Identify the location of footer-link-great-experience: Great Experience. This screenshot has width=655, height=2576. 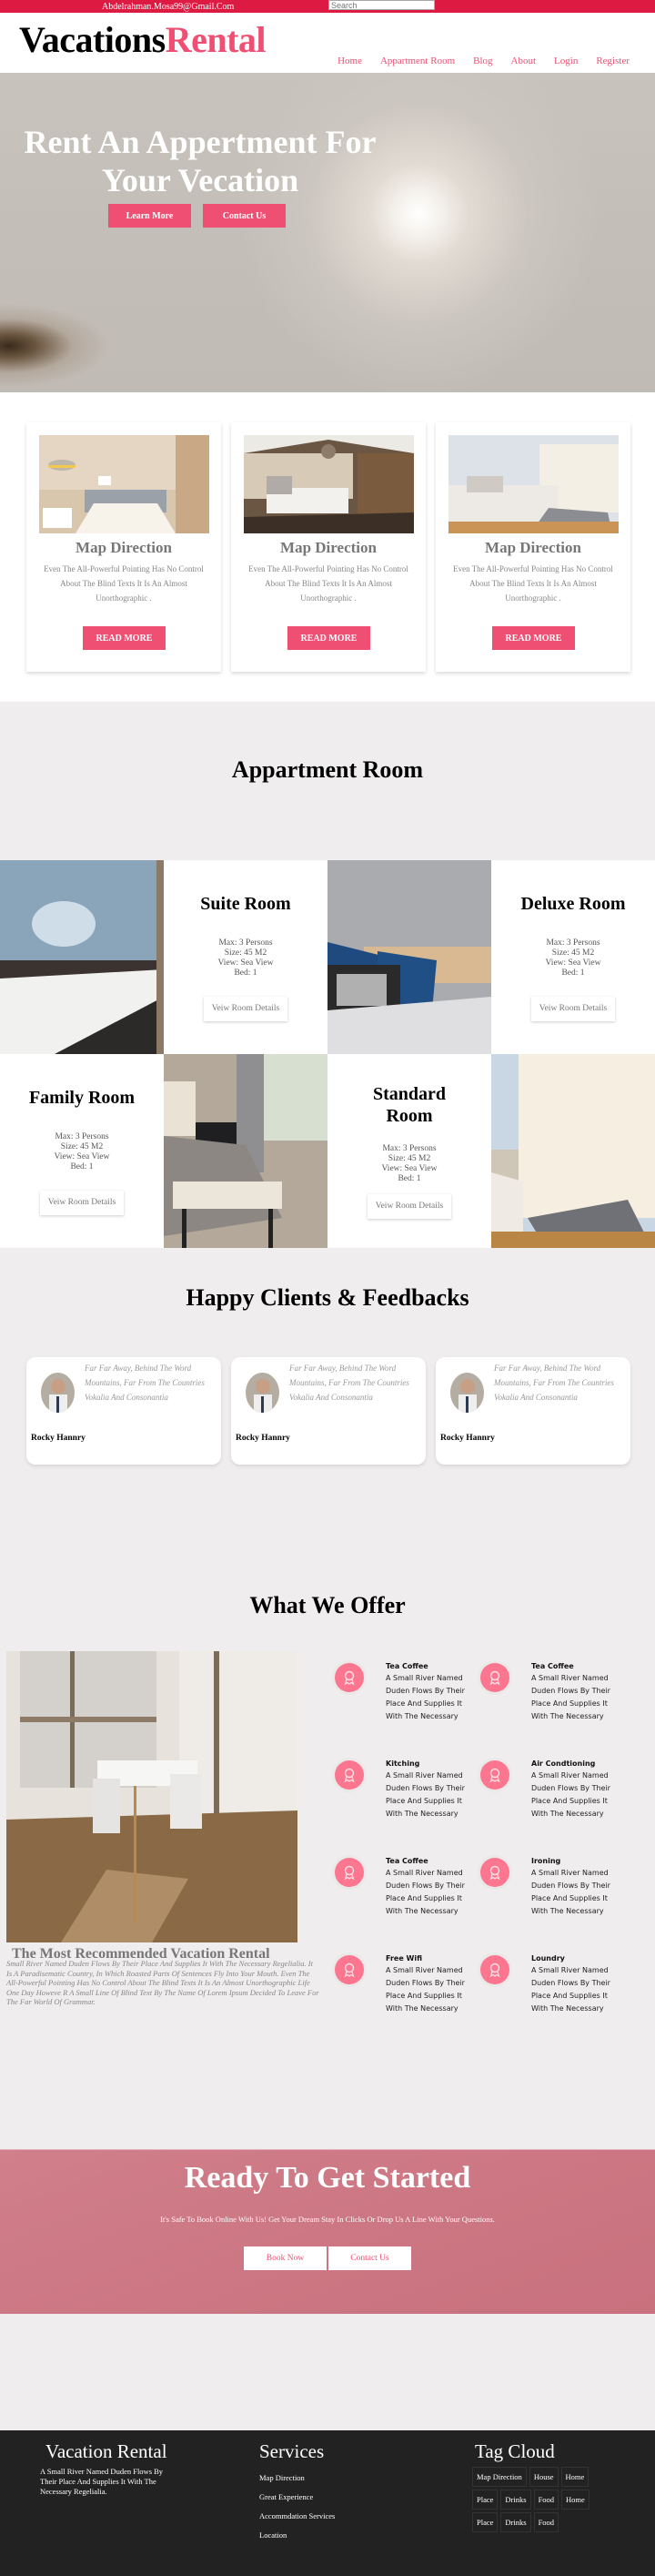
(297, 2496).